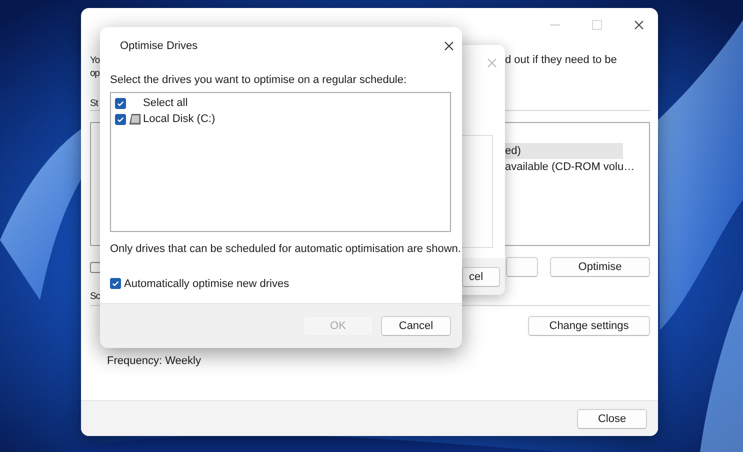 The width and height of the screenshot is (743, 452). I want to click on section-label: St, so click(94, 103).